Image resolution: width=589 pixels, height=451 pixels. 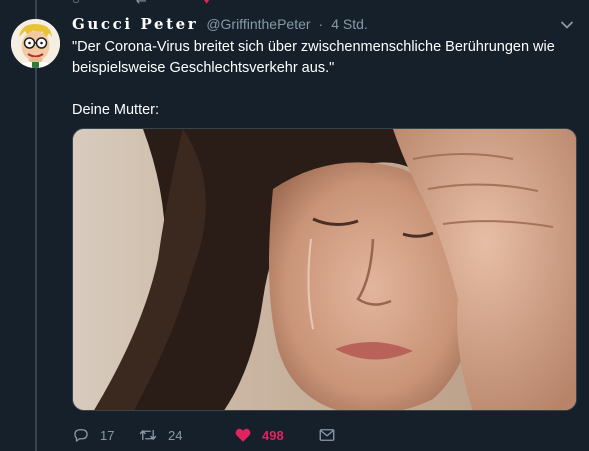 What do you see at coordinates (107, 435) in the screenshot?
I see `reply-count: 17` at bounding box center [107, 435].